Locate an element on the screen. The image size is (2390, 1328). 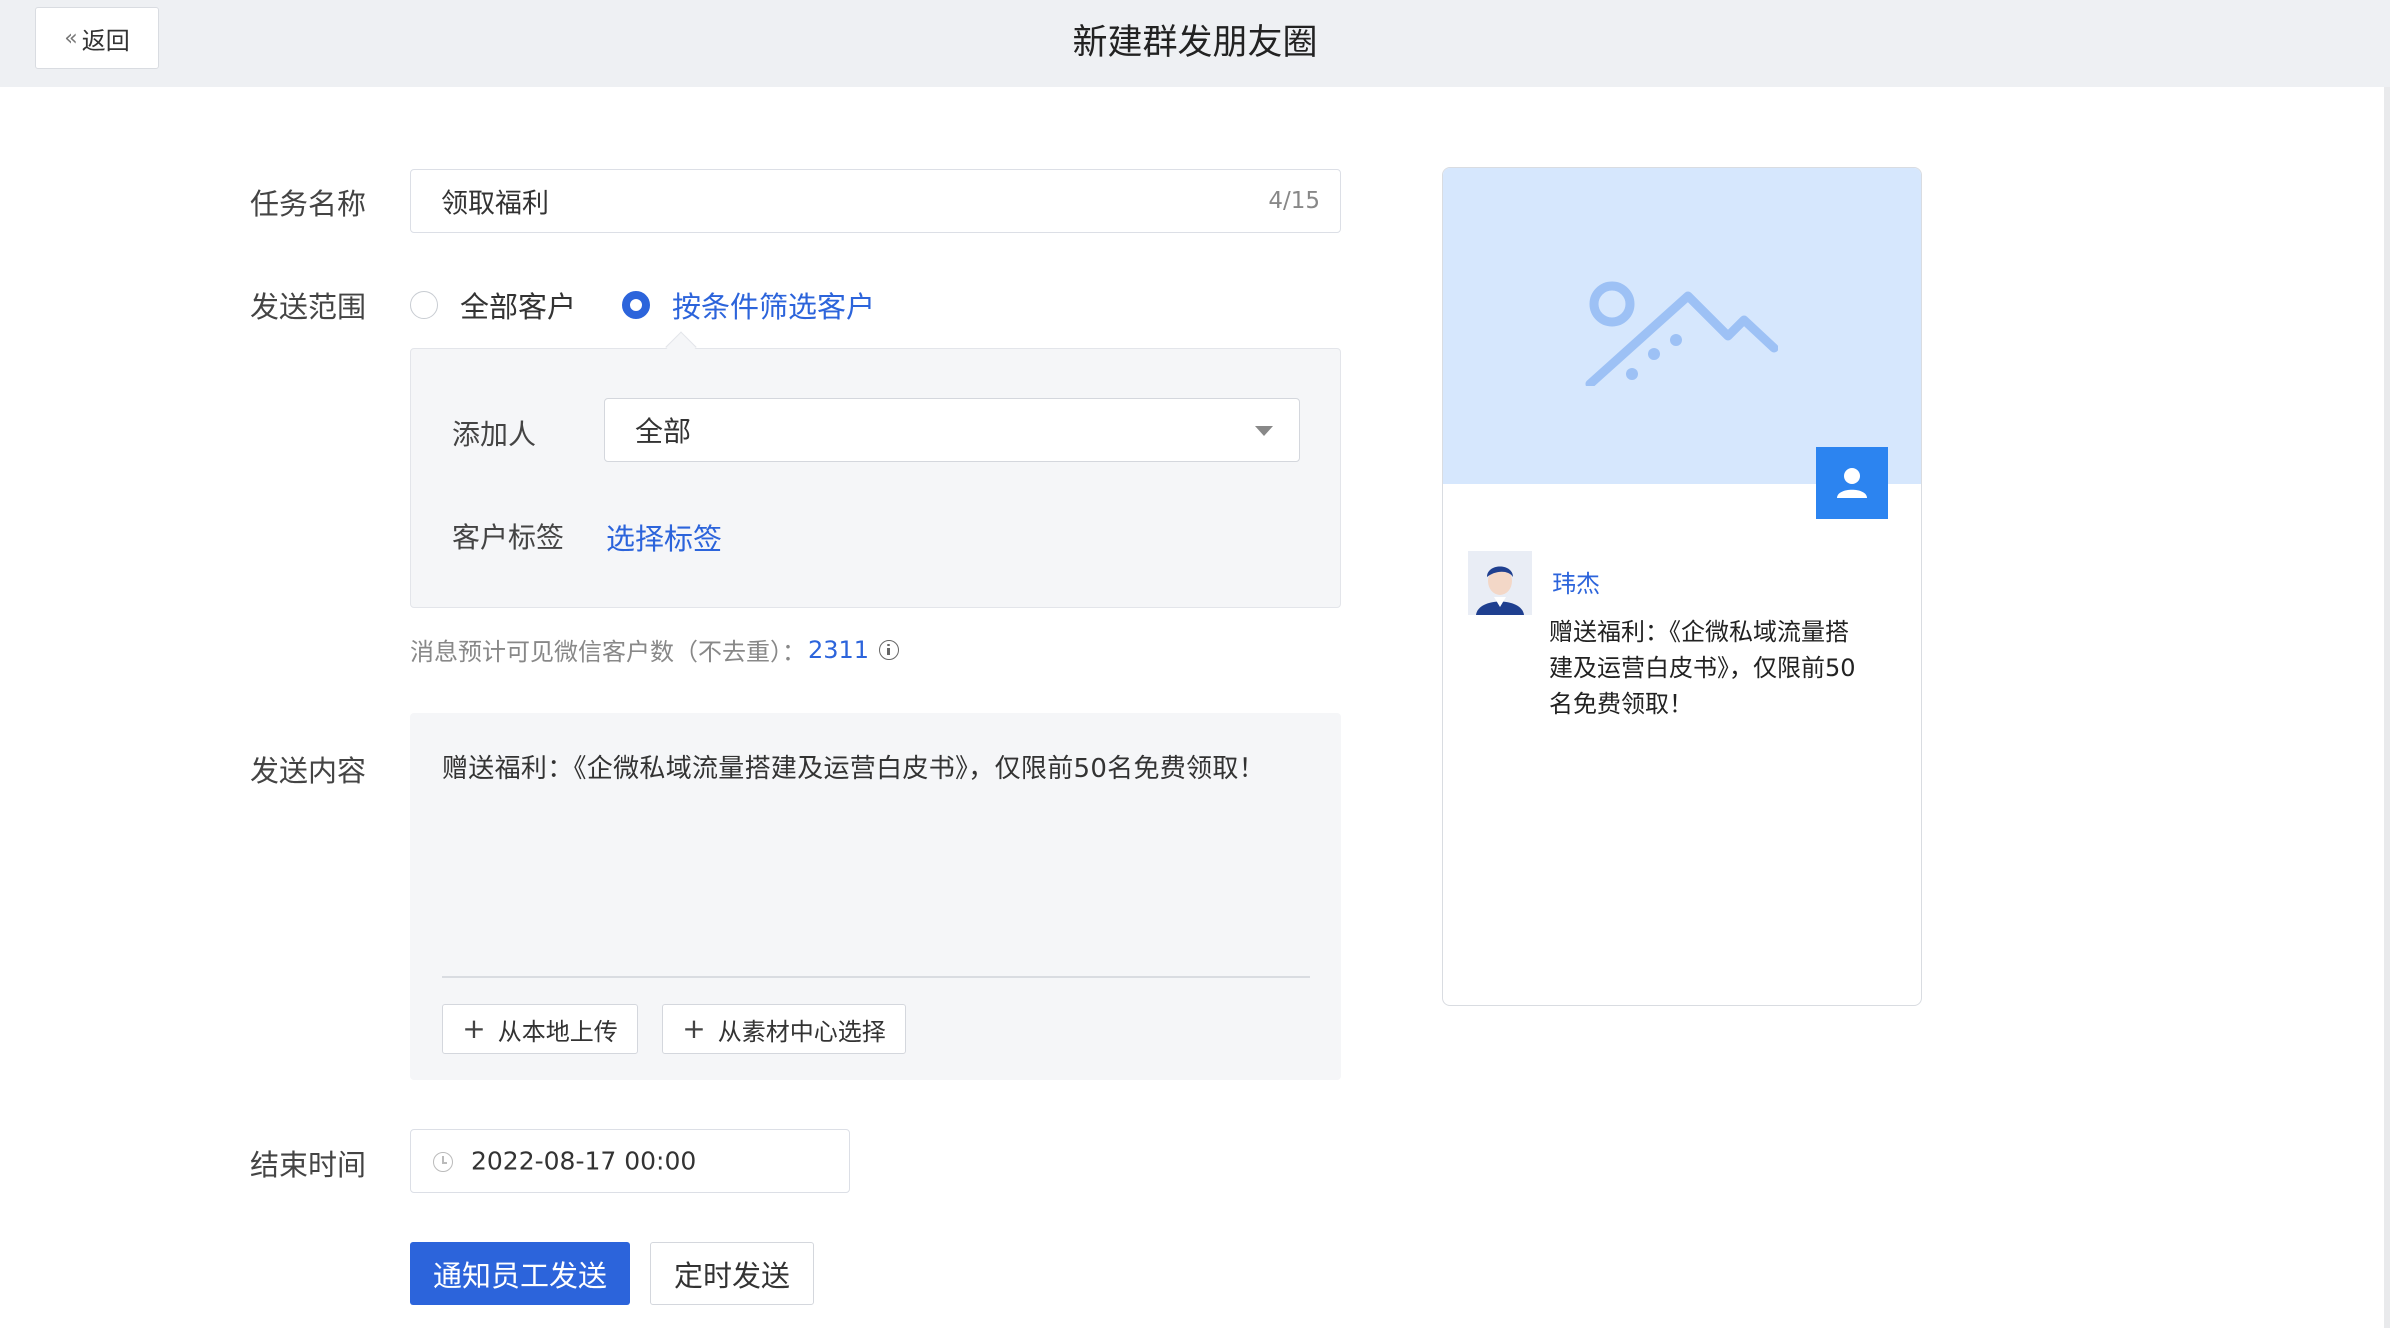
preview-post-text: 赠送福利：《企微私域流量搭建及运营白皮书》，仅限前50名免费领取！ is located at coordinates (1702, 668).